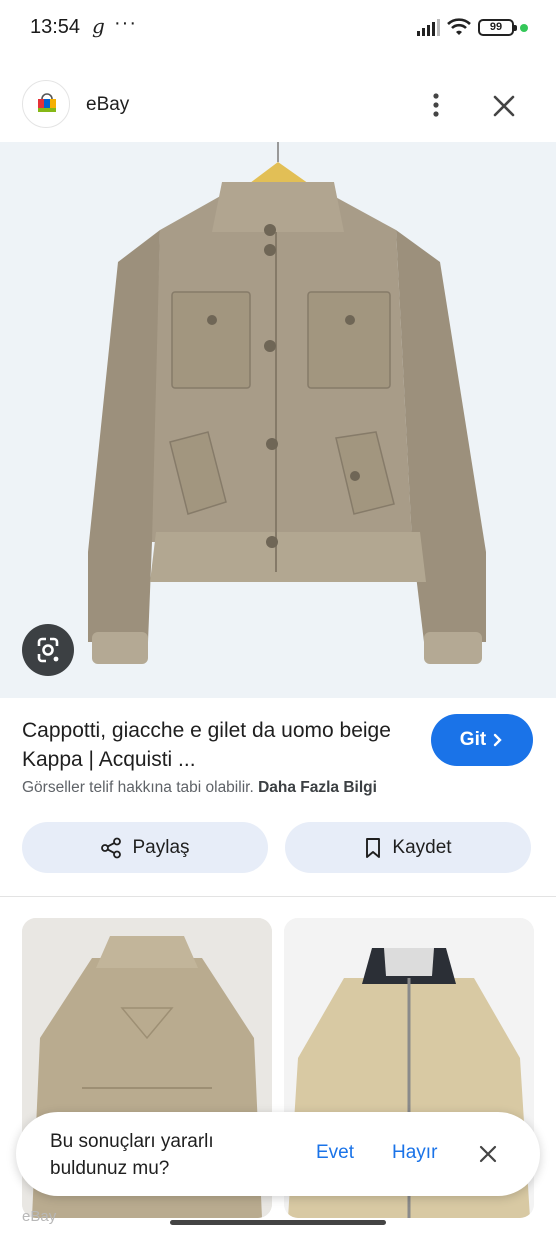 This screenshot has height=1235, width=556. I want to click on privacy-indicator-dot, so click(524, 28).